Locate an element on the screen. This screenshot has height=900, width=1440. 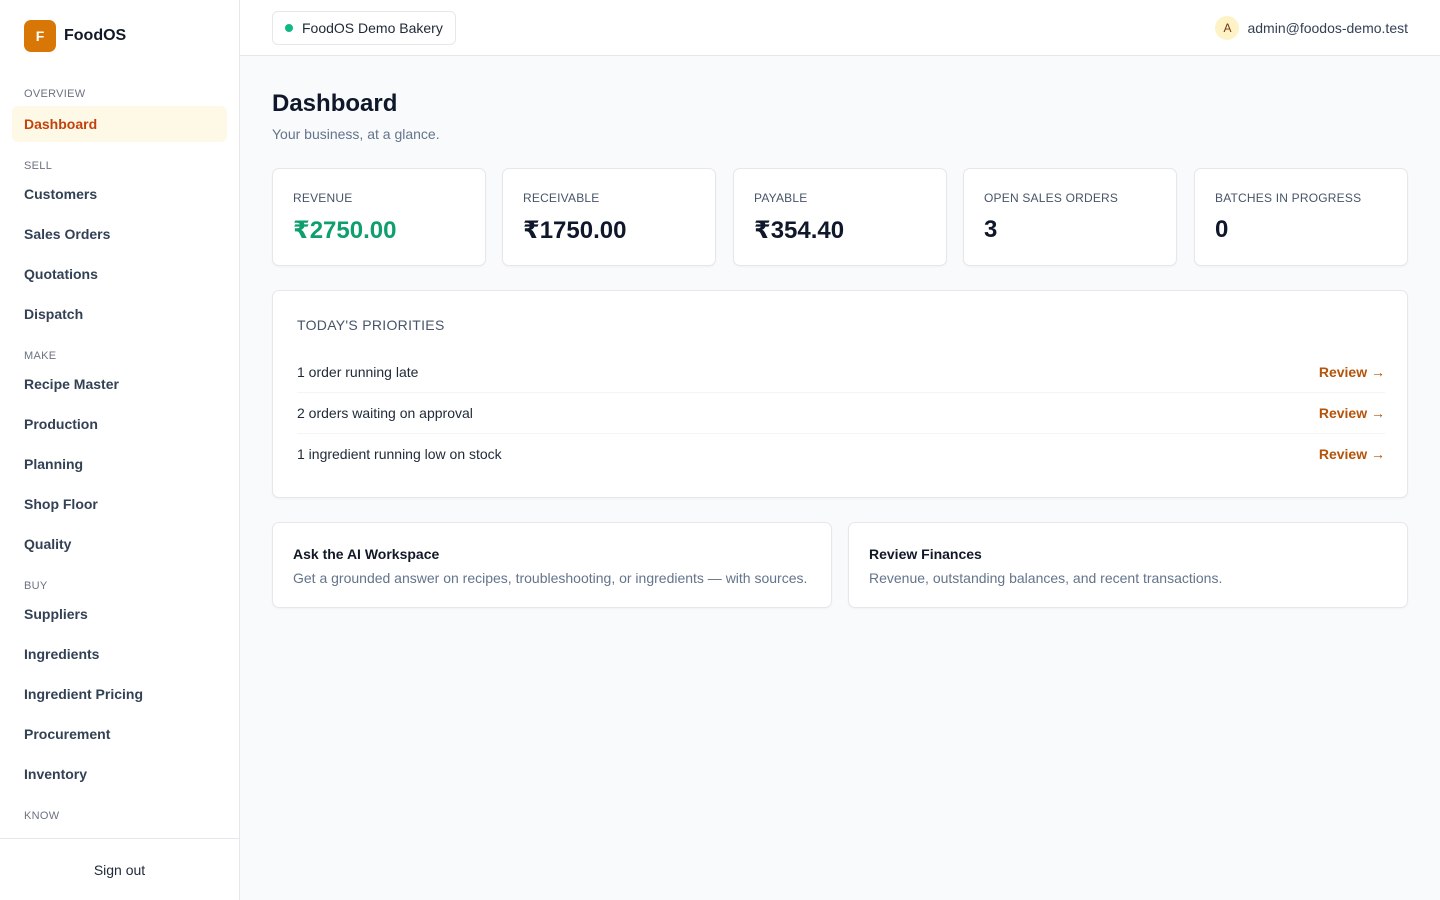
stat-value: ₹1750.00 is located at coordinates (575, 230).